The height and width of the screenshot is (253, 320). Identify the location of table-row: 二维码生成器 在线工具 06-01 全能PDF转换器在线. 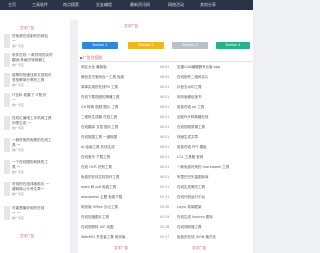
(165, 118).